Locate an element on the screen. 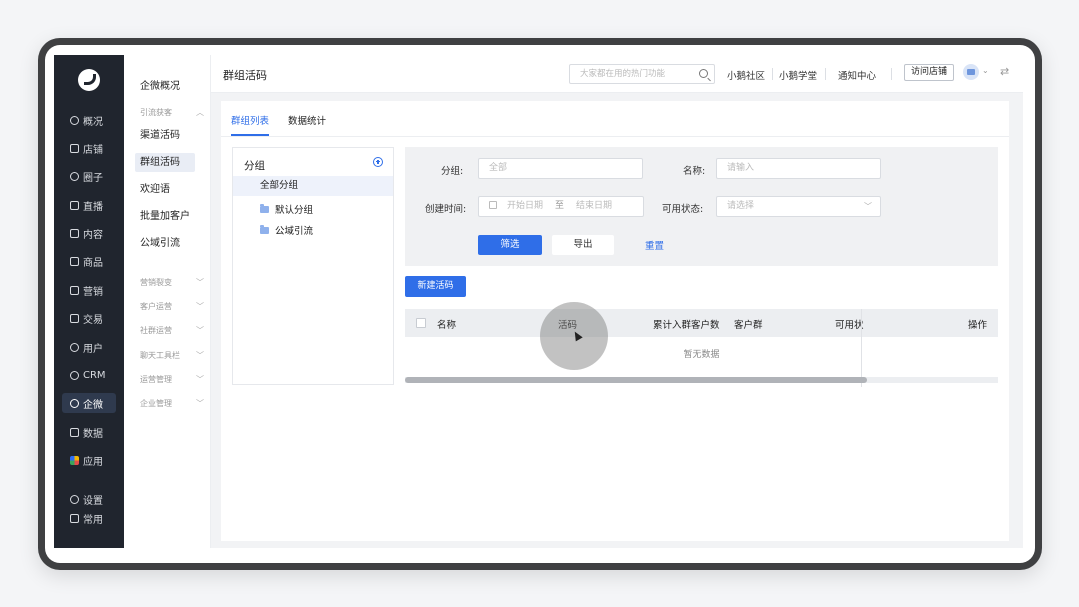 The image size is (1079, 607). status-filter-label: 可用状态: is located at coordinates (683, 209).